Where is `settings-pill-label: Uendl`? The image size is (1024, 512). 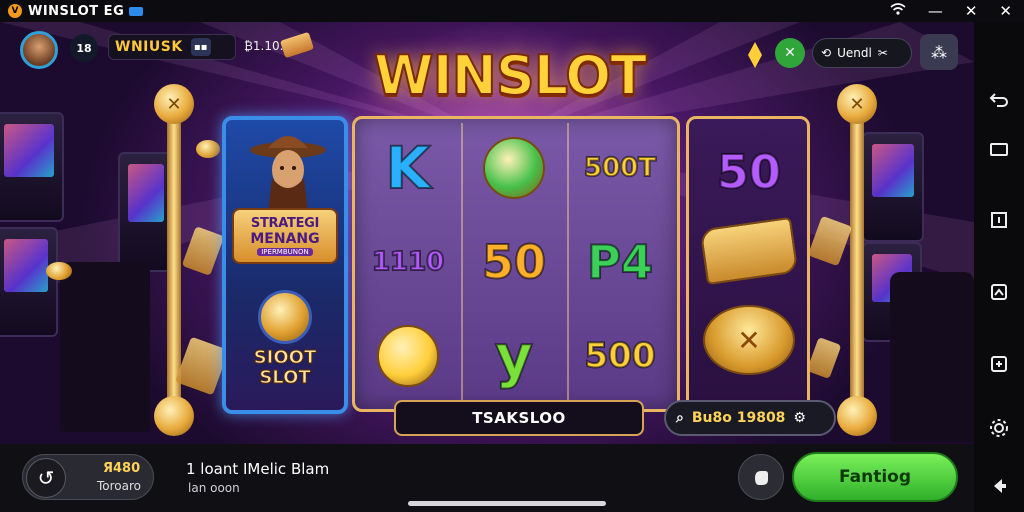 settings-pill-label: Uendl is located at coordinates (854, 53).